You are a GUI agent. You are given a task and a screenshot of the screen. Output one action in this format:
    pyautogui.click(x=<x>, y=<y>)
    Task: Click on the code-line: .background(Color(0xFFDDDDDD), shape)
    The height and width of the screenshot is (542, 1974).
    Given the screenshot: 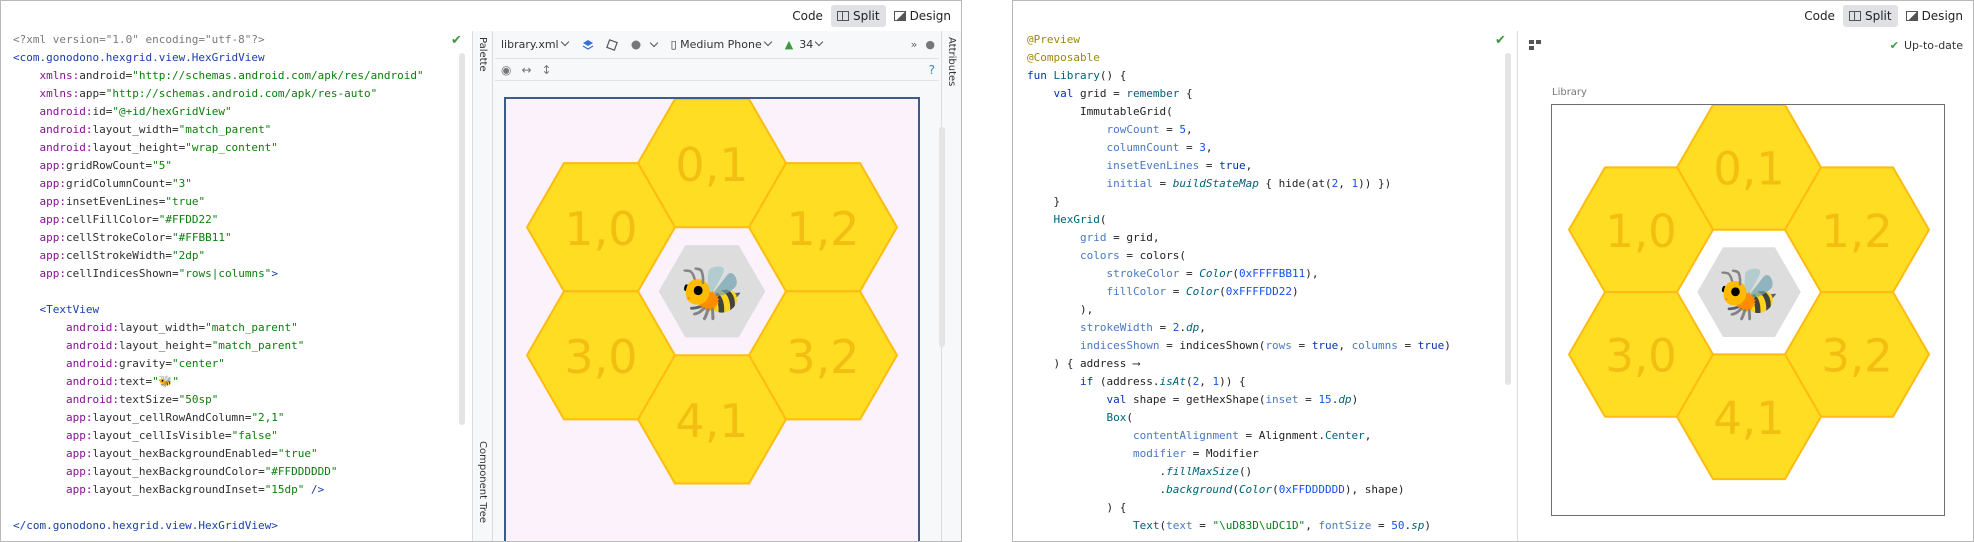 What is the action you would take?
    pyautogui.click(x=1268, y=490)
    